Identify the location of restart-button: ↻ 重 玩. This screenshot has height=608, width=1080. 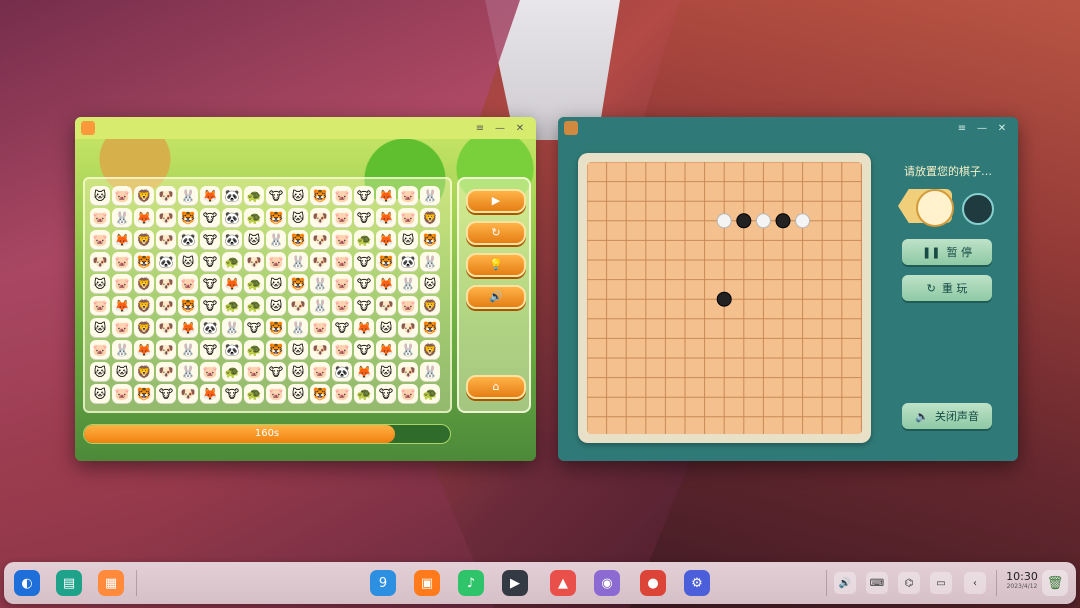
(947, 288).